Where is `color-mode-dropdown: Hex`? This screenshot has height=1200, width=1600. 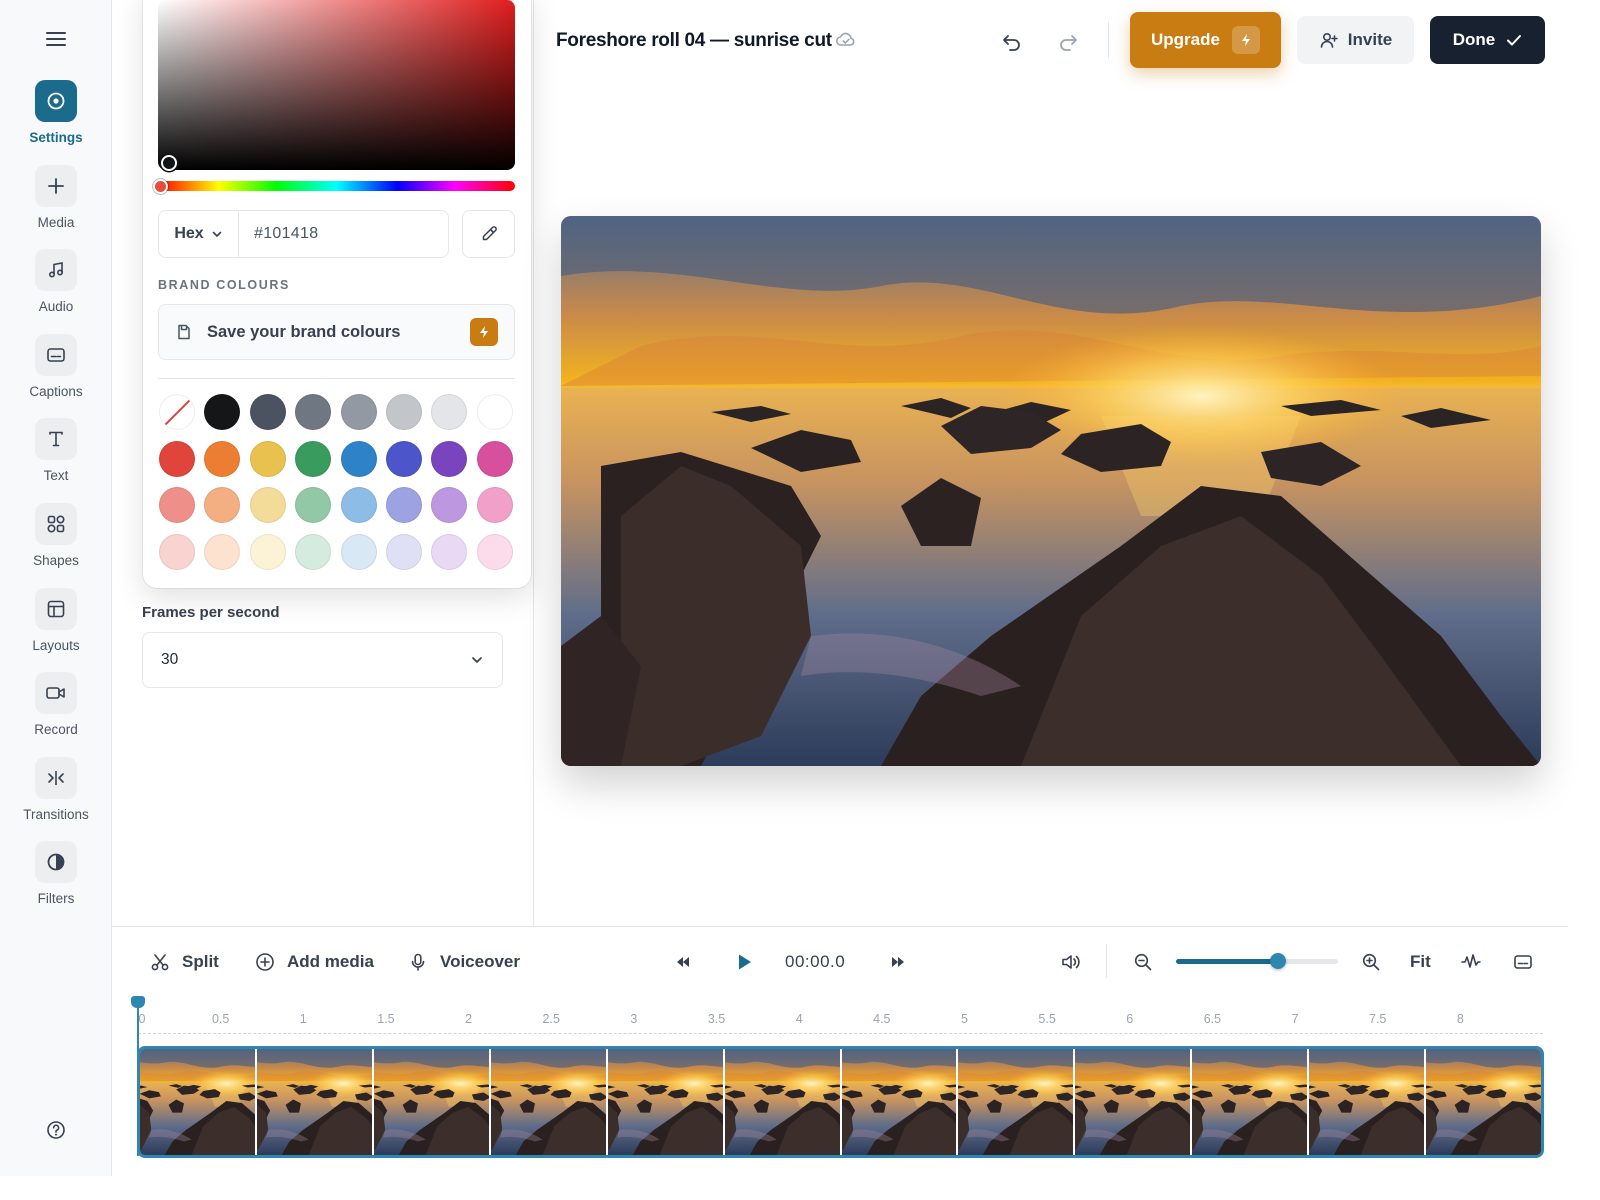 color-mode-dropdown: Hex is located at coordinates (199, 234).